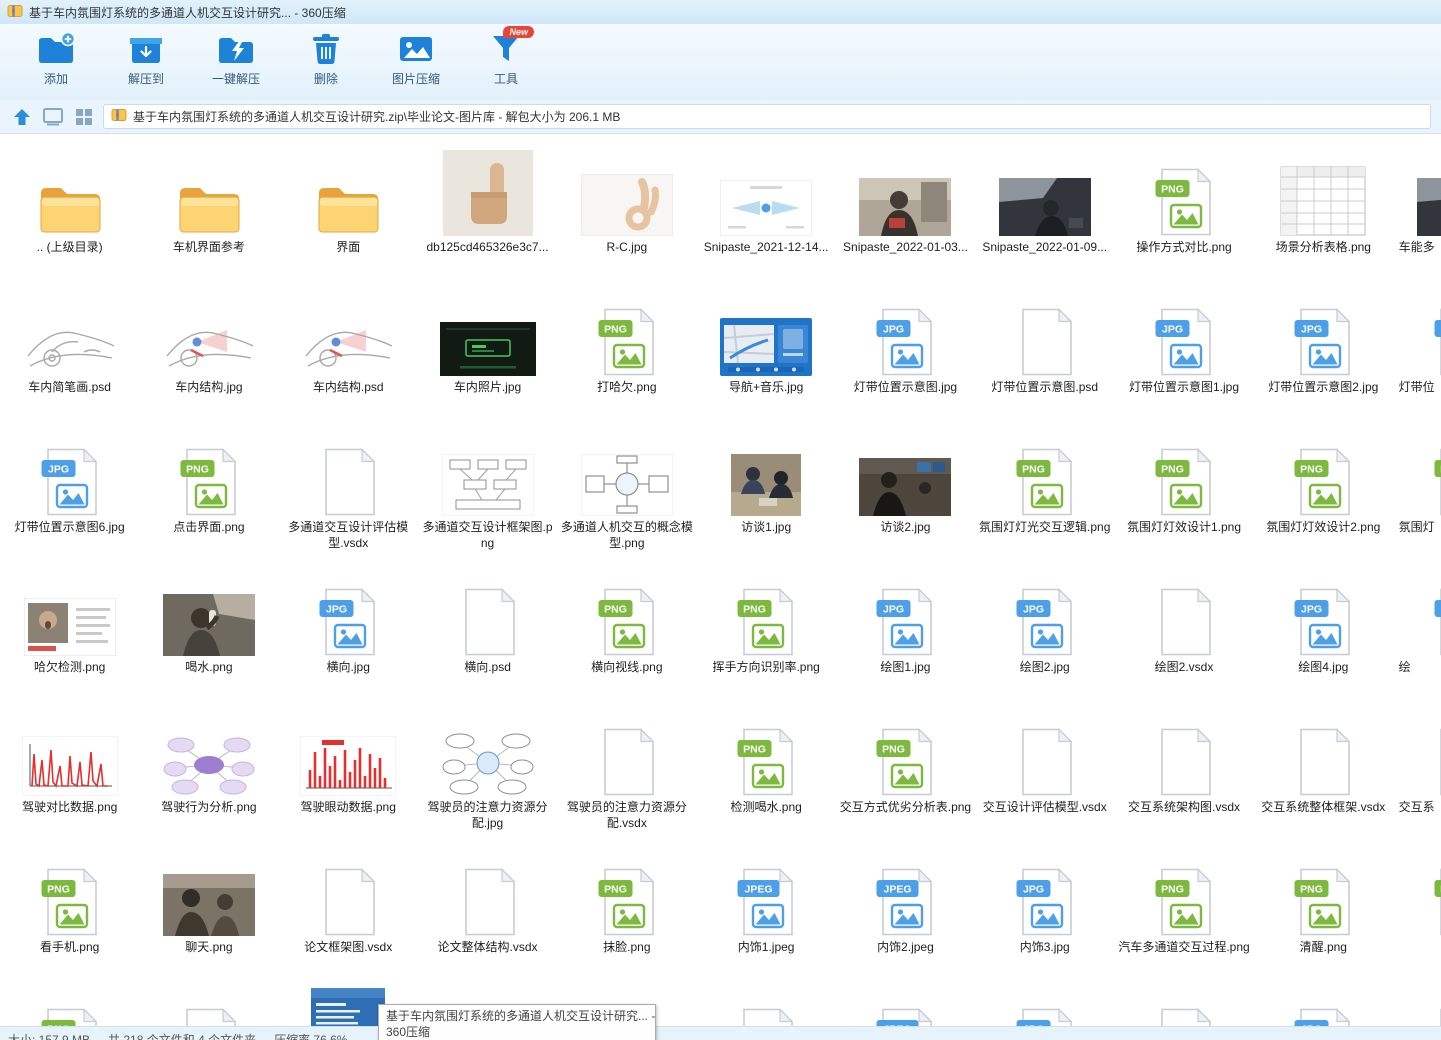  Describe the element at coordinates (626, 494) in the screenshot. I see `file-item: 多通道人机交互的概念模型.png` at that location.